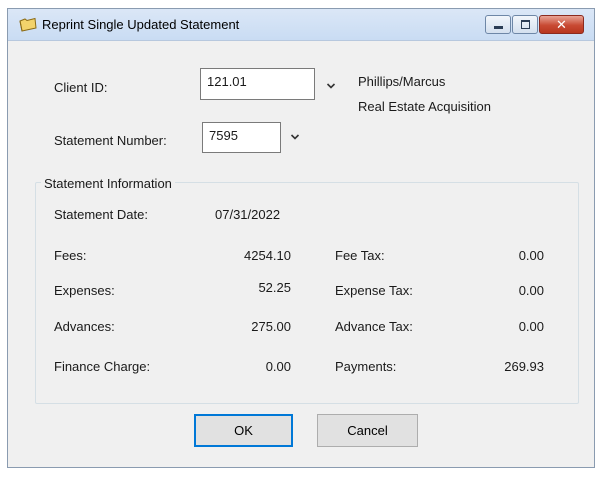  What do you see at coordinates (367, 430) in the screenshot?
I see `cancel-button: Cancel` at bounding box center [367, 430].